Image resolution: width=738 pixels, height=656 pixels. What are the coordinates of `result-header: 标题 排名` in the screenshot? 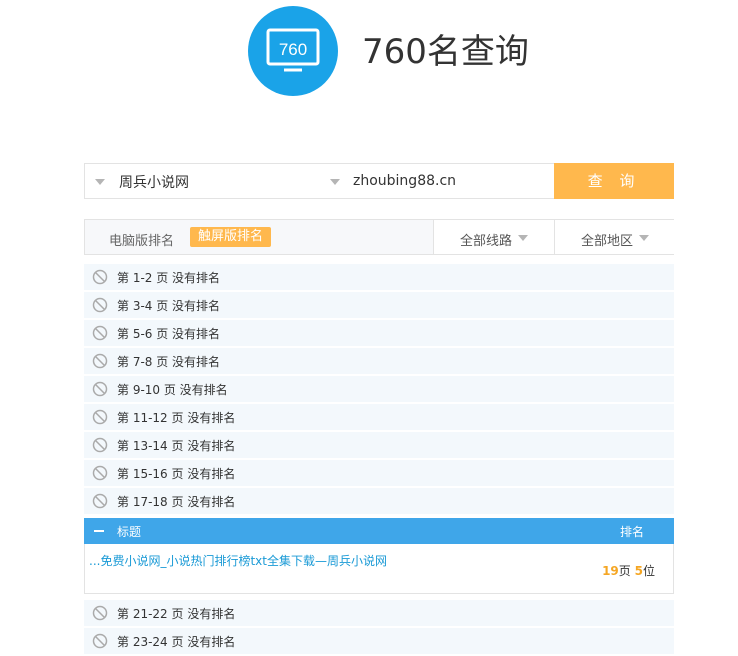 It's located at (379, 531).